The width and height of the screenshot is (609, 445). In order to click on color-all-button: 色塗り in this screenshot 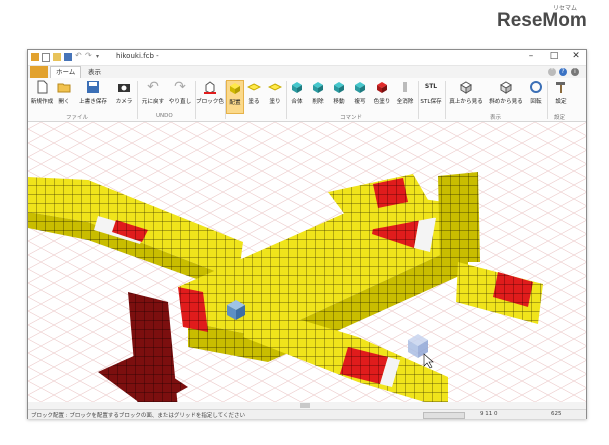, I will do `click(382, 96)`.